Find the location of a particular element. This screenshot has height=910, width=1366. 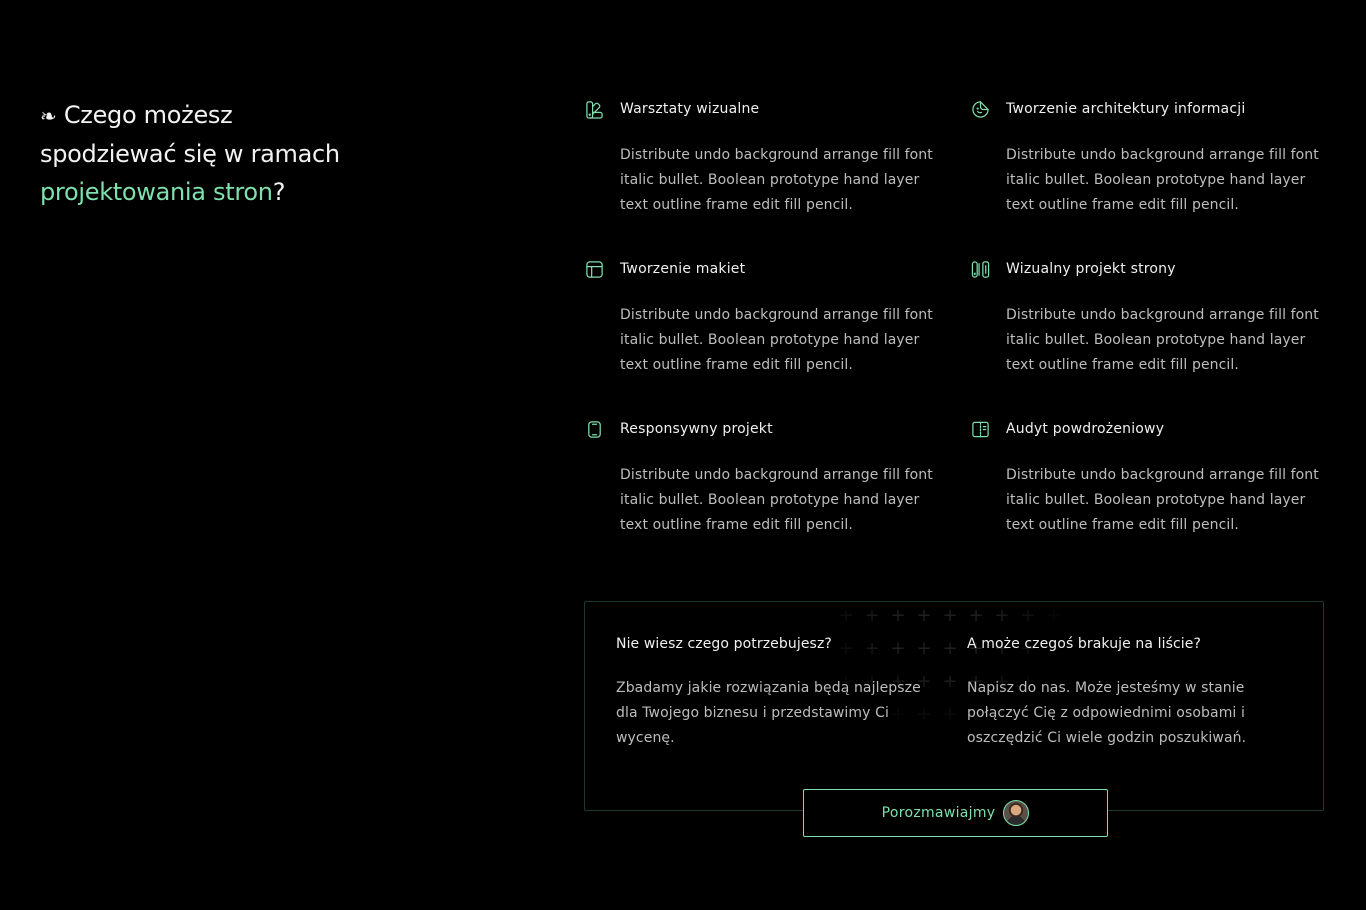

contact-button-label: Porozmawiajmy is located at coordinates (938, 813).